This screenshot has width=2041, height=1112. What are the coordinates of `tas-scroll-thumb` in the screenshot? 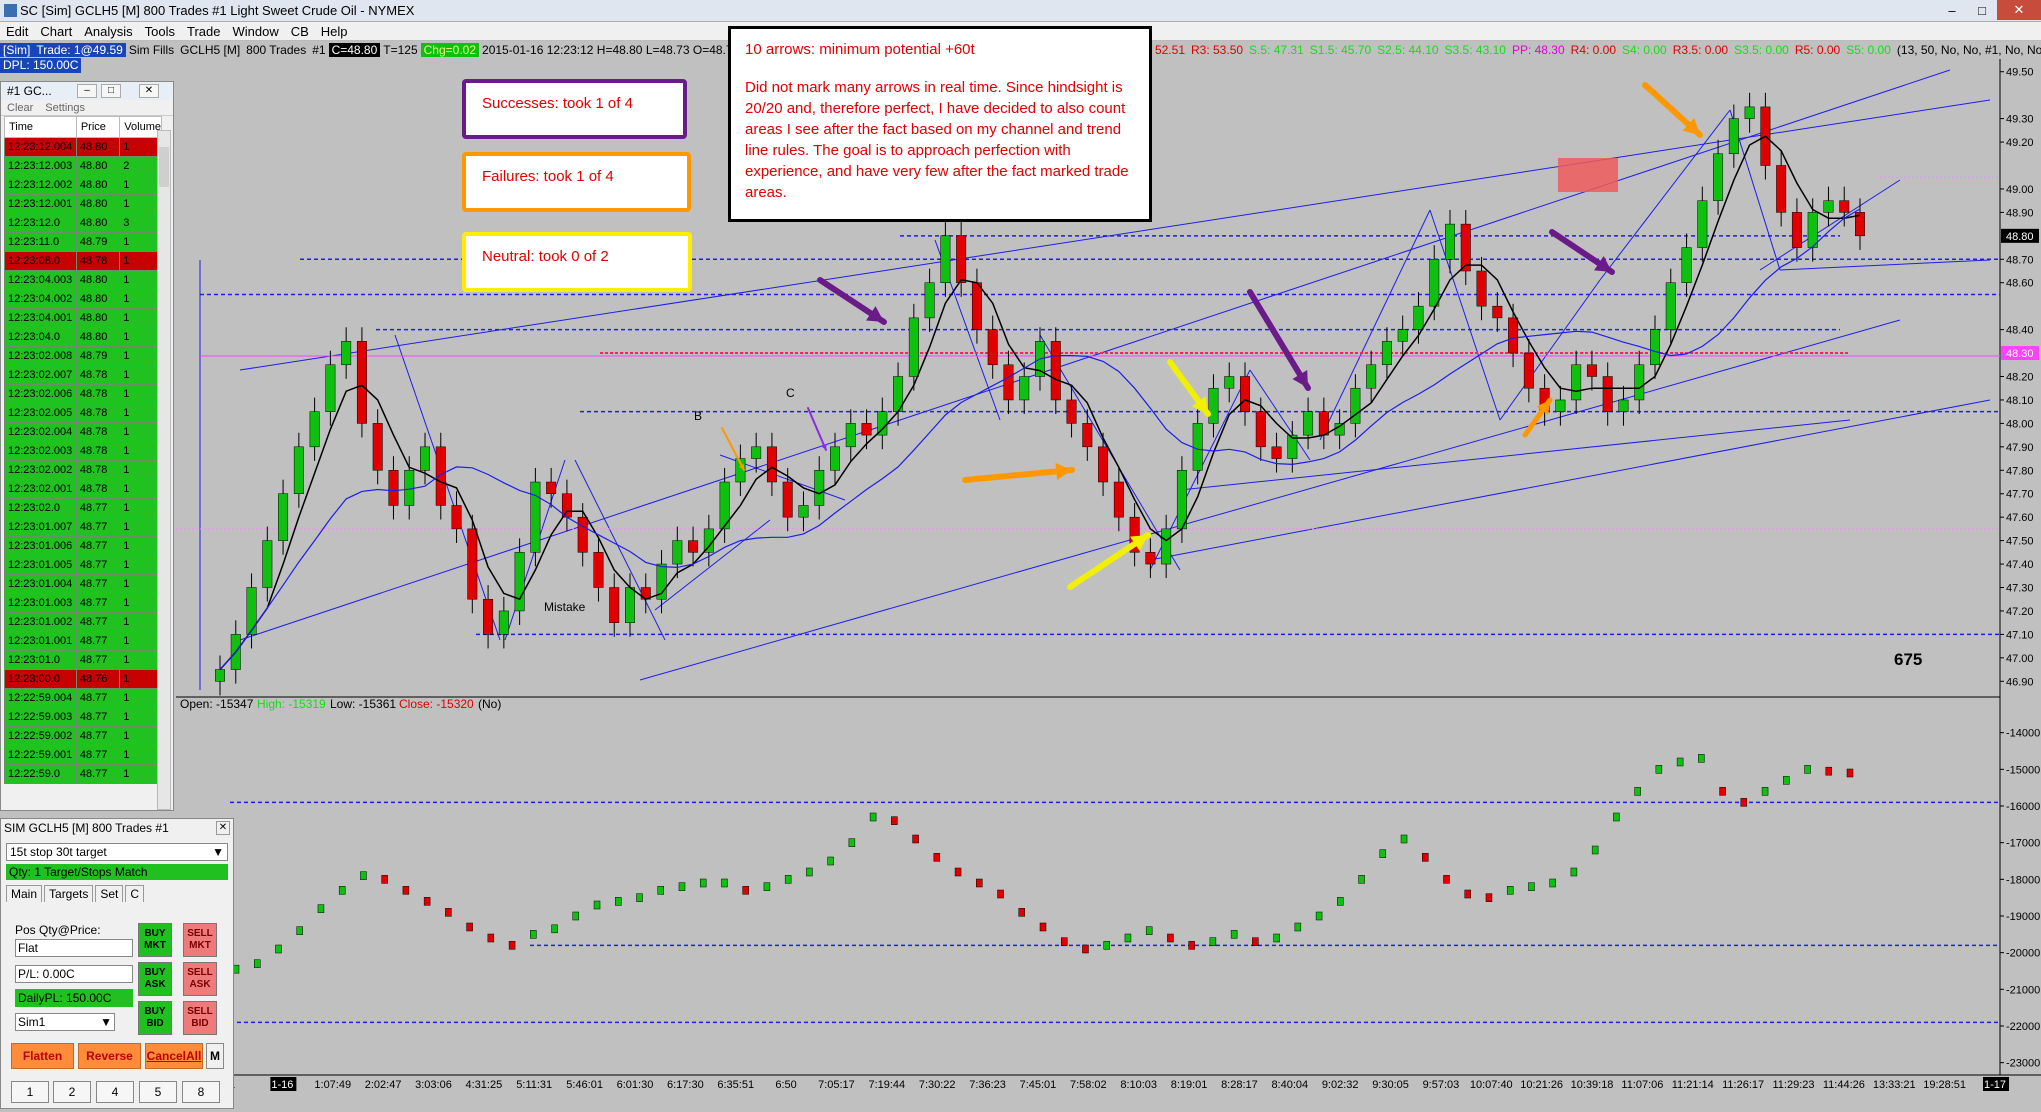 It's located at (164, 167).